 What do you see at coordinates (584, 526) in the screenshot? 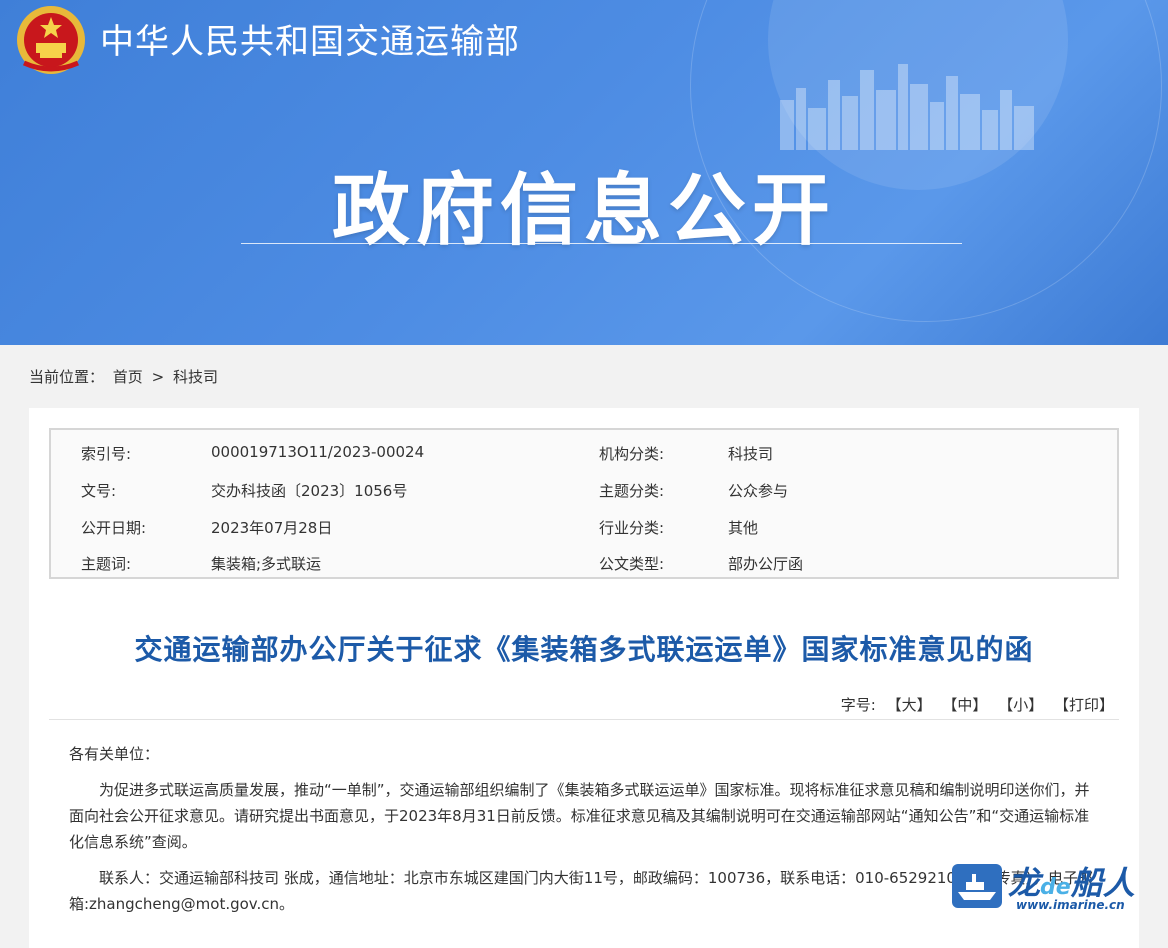
I see `metadata-row: 公开日期: 2023年07月28日 行业分类: 其他` at bounding box center [584, 526].